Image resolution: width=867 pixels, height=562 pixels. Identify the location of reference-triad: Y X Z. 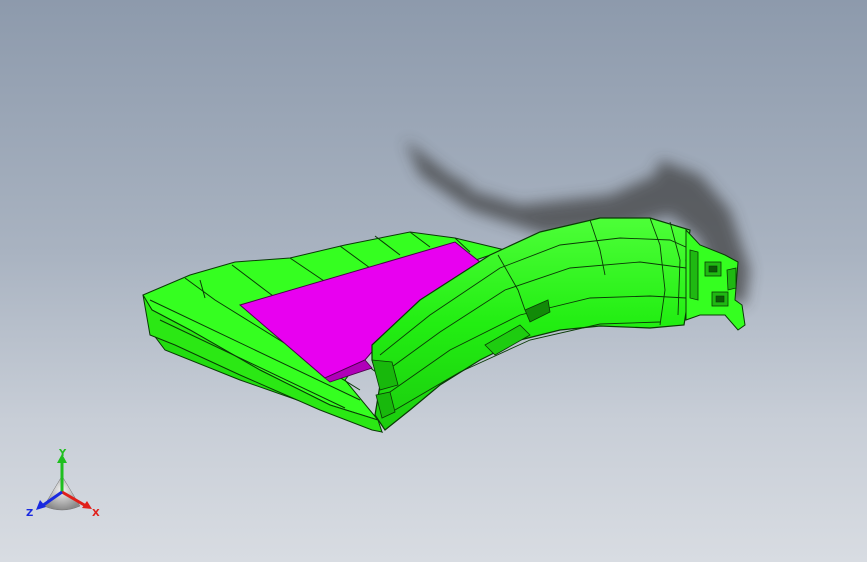
(64, 486).